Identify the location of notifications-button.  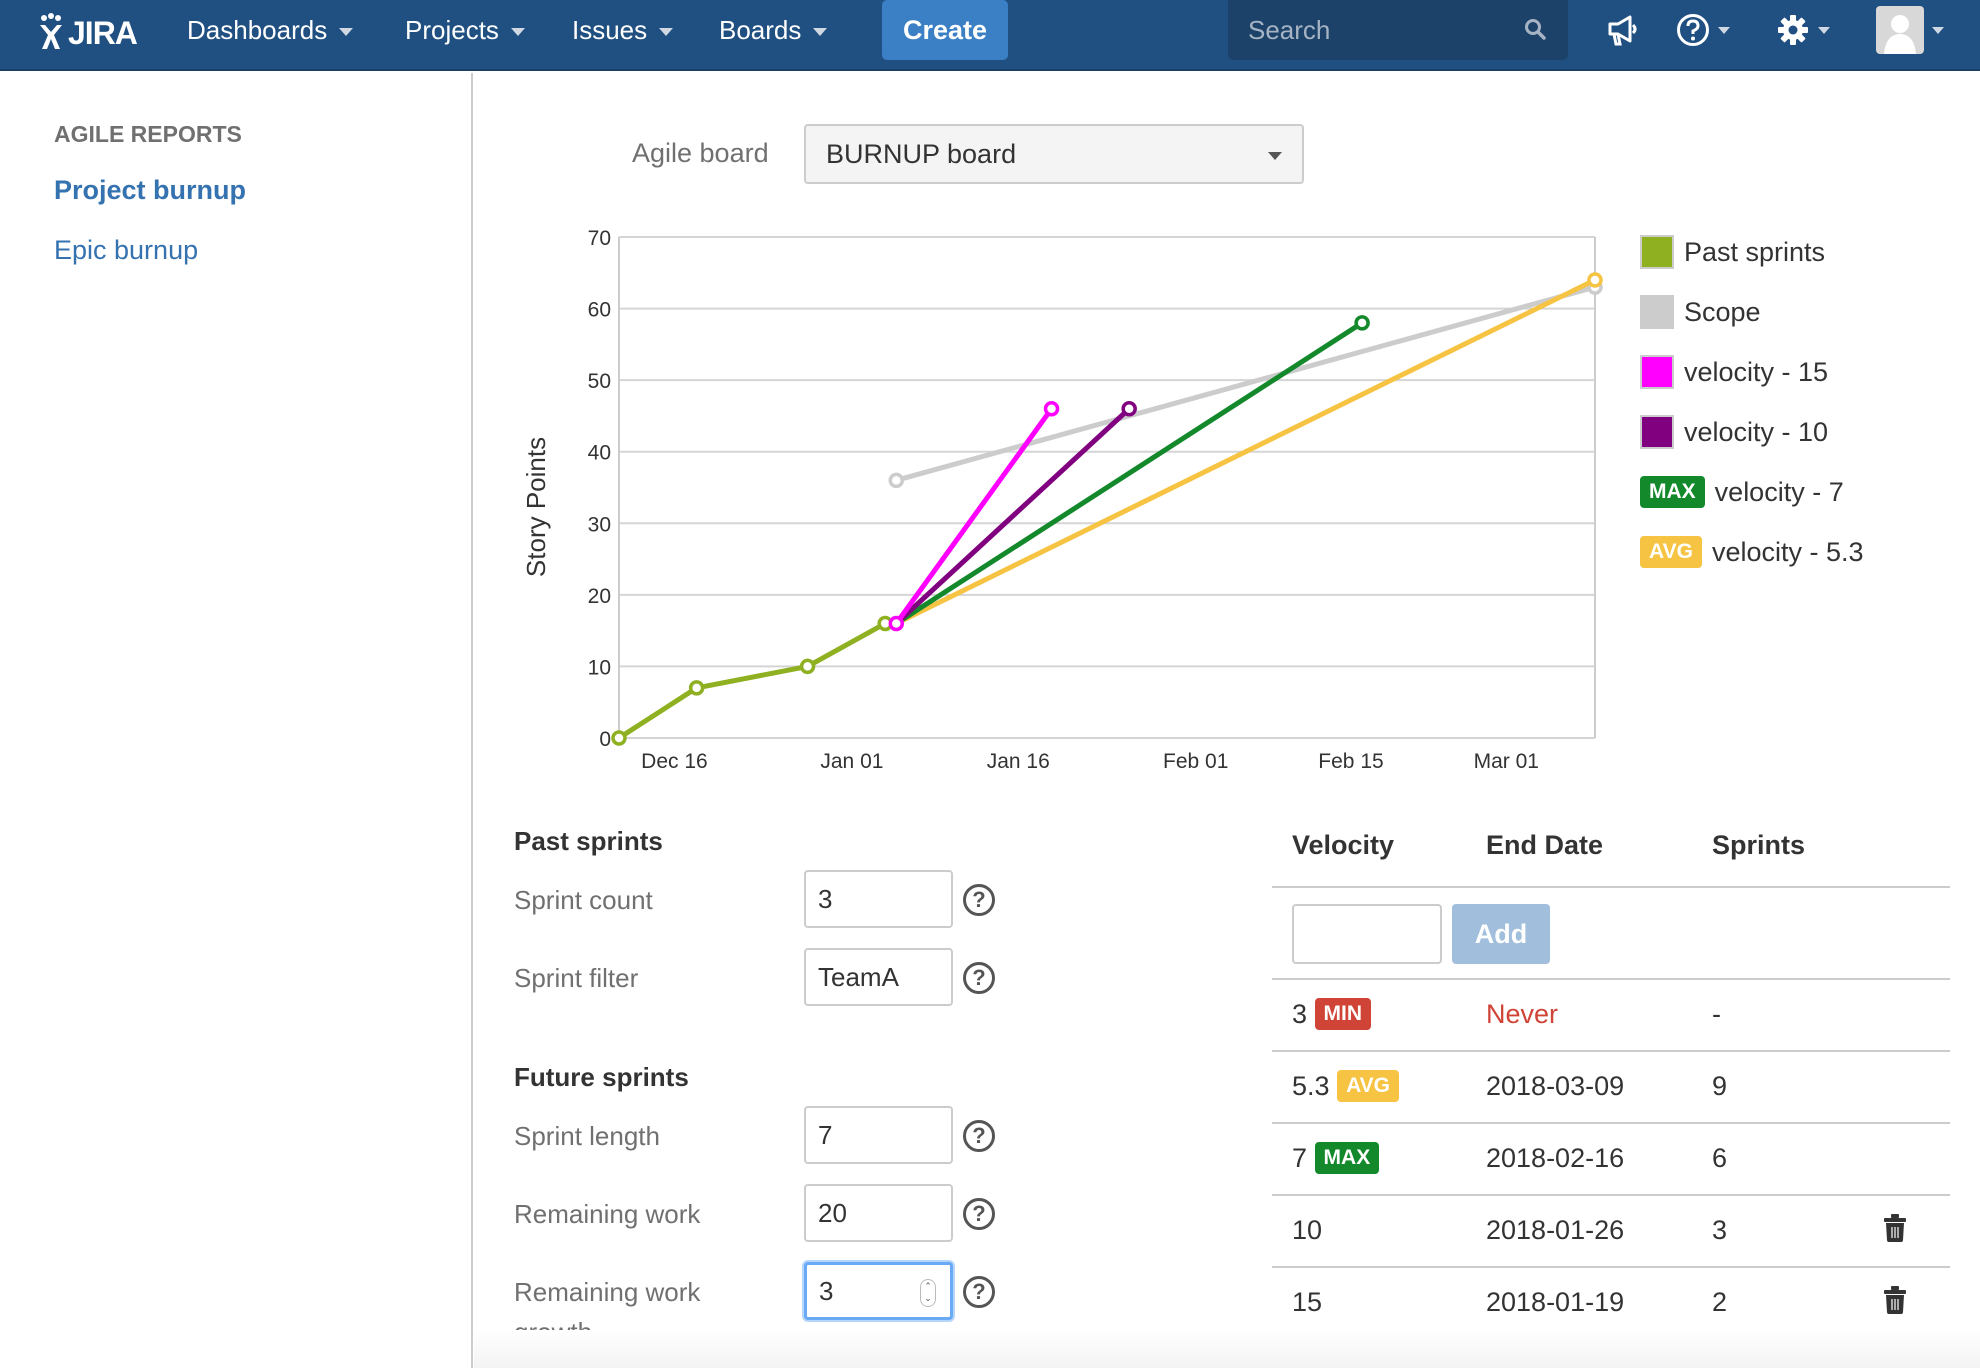
(1624, 30).